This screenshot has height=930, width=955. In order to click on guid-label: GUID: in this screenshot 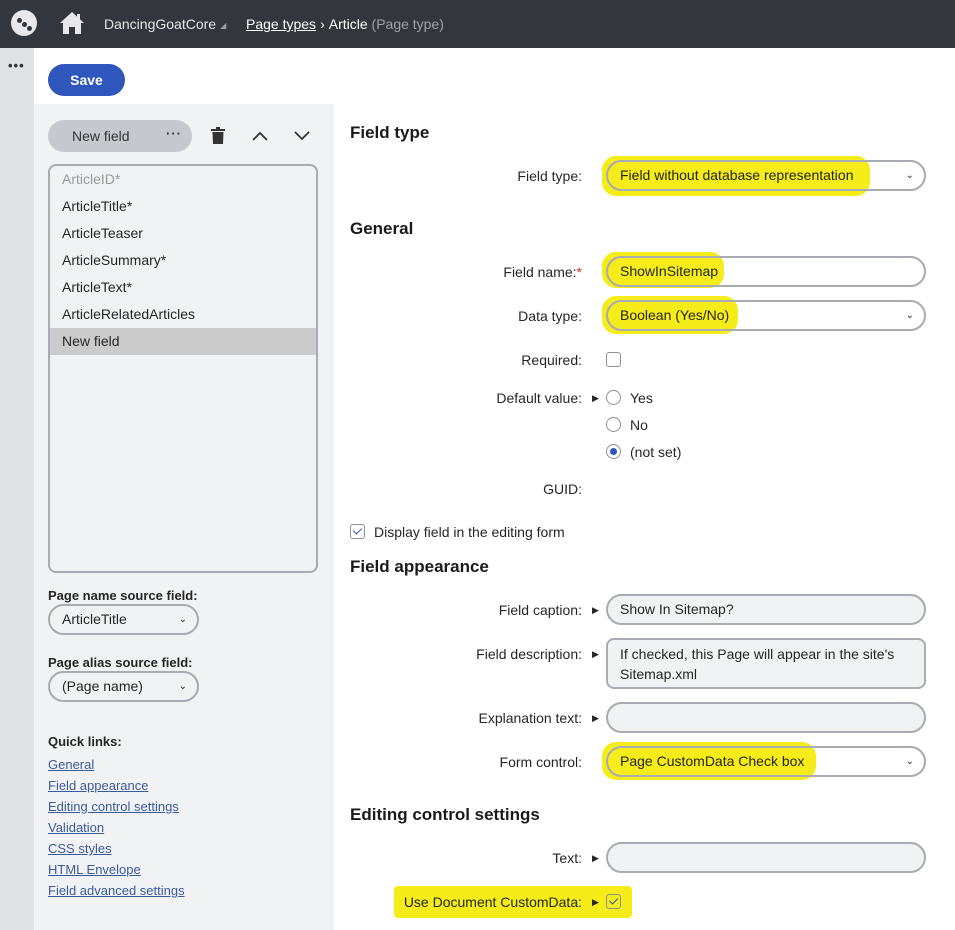, I will do `click(562, 489)`.